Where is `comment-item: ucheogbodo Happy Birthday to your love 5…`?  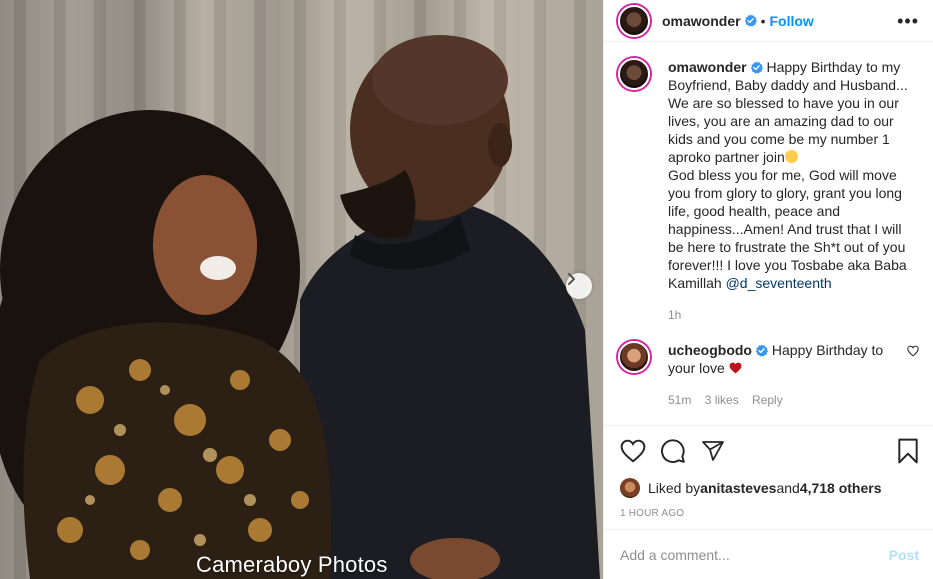 comment-item: ucheogbodo Happy Birthday to your love 5… is located at coordinates (768, 375).